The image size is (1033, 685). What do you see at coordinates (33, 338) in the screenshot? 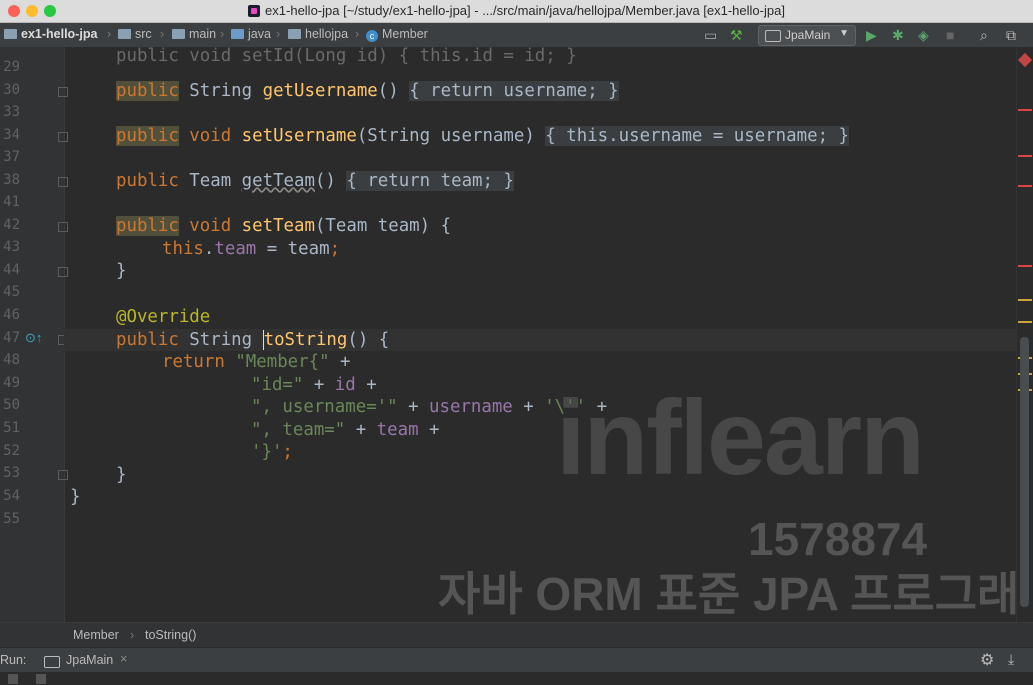
I see `override-method-icon: ⊙↑` at bounding box center [33, 338].